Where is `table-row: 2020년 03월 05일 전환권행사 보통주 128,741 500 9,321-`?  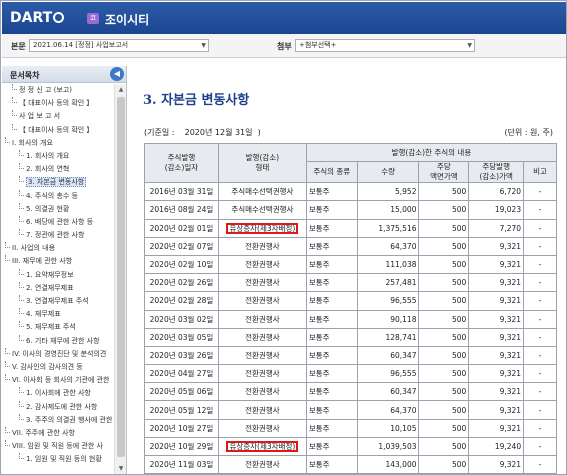 table-row: 2020년 03월 05일 전환권행사 보통주 128,741 500 9,321- is located at coordinates (350, 337).